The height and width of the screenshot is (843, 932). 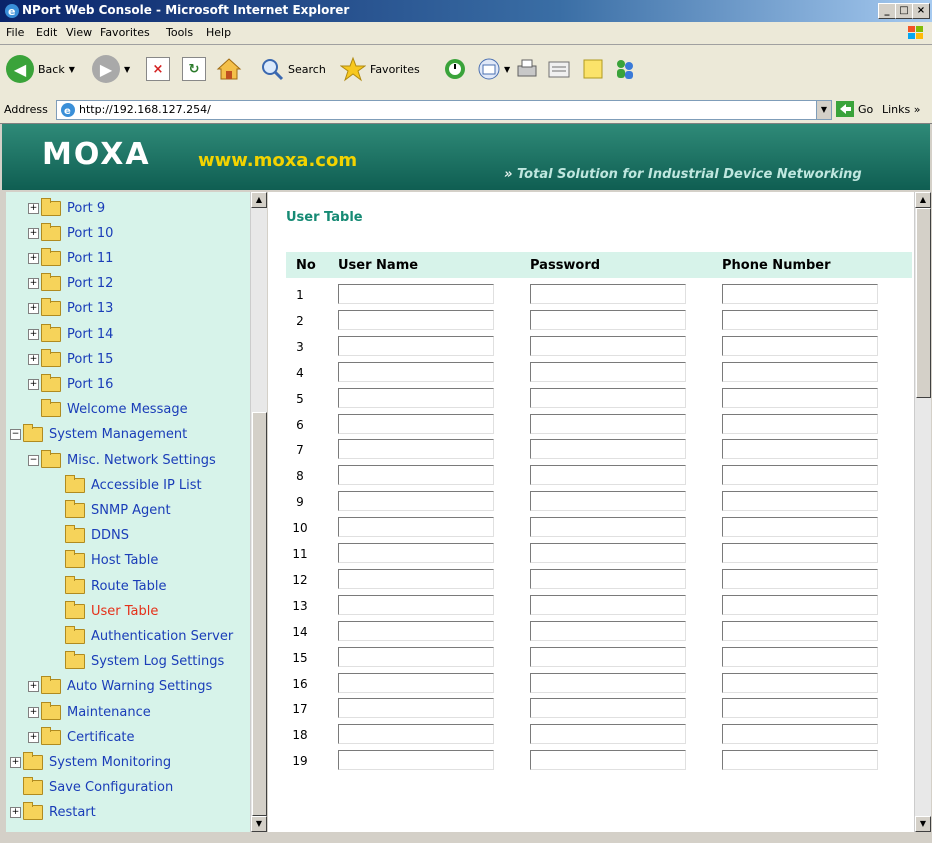 I want to click on tree-item: + System Monitoring, so click(x=90, y=762).